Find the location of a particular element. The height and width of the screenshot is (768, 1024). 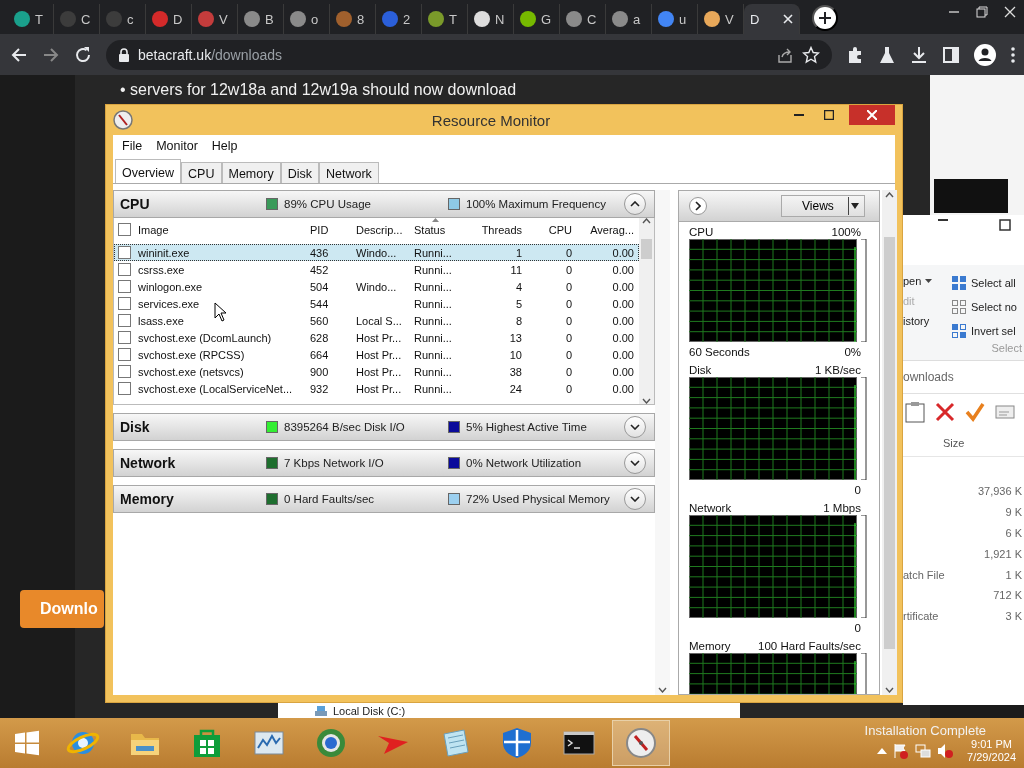

table-cell: 436 is located at coordinates (319, 252).